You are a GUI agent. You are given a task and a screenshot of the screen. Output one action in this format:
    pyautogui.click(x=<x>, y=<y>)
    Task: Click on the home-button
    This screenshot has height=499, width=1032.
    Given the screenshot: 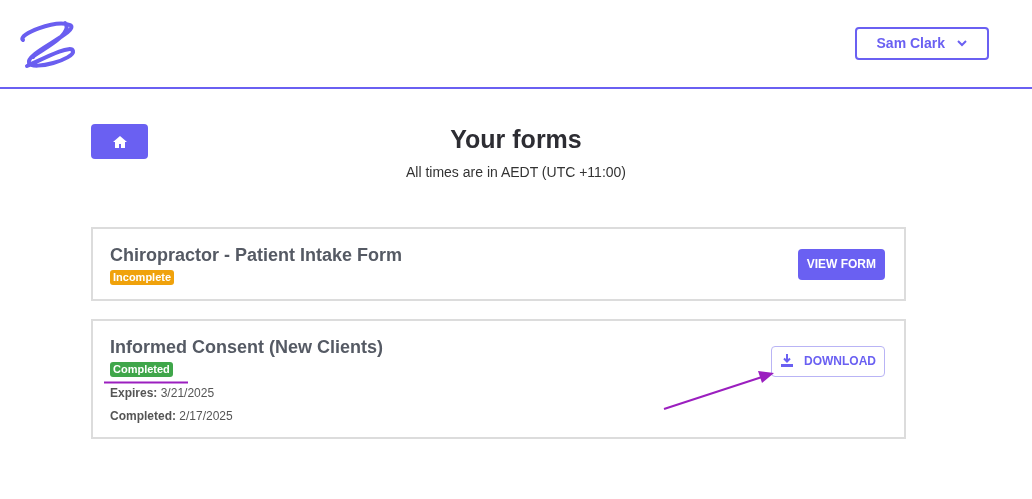 What is the action you would take?
    pyautogui.click(x=119, y=141)
    